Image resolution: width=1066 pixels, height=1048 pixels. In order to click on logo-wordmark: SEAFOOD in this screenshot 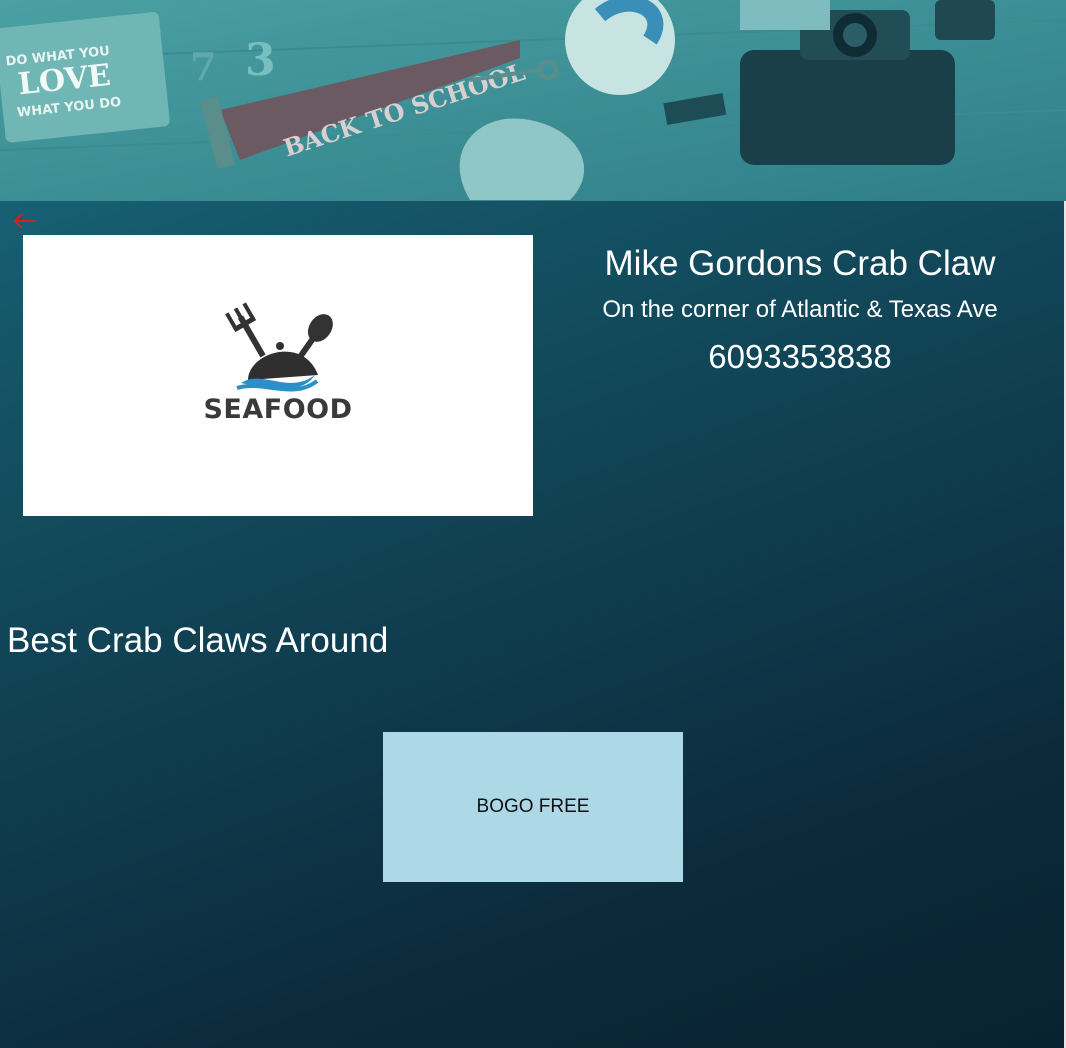, I will do `click(278, 409)`.